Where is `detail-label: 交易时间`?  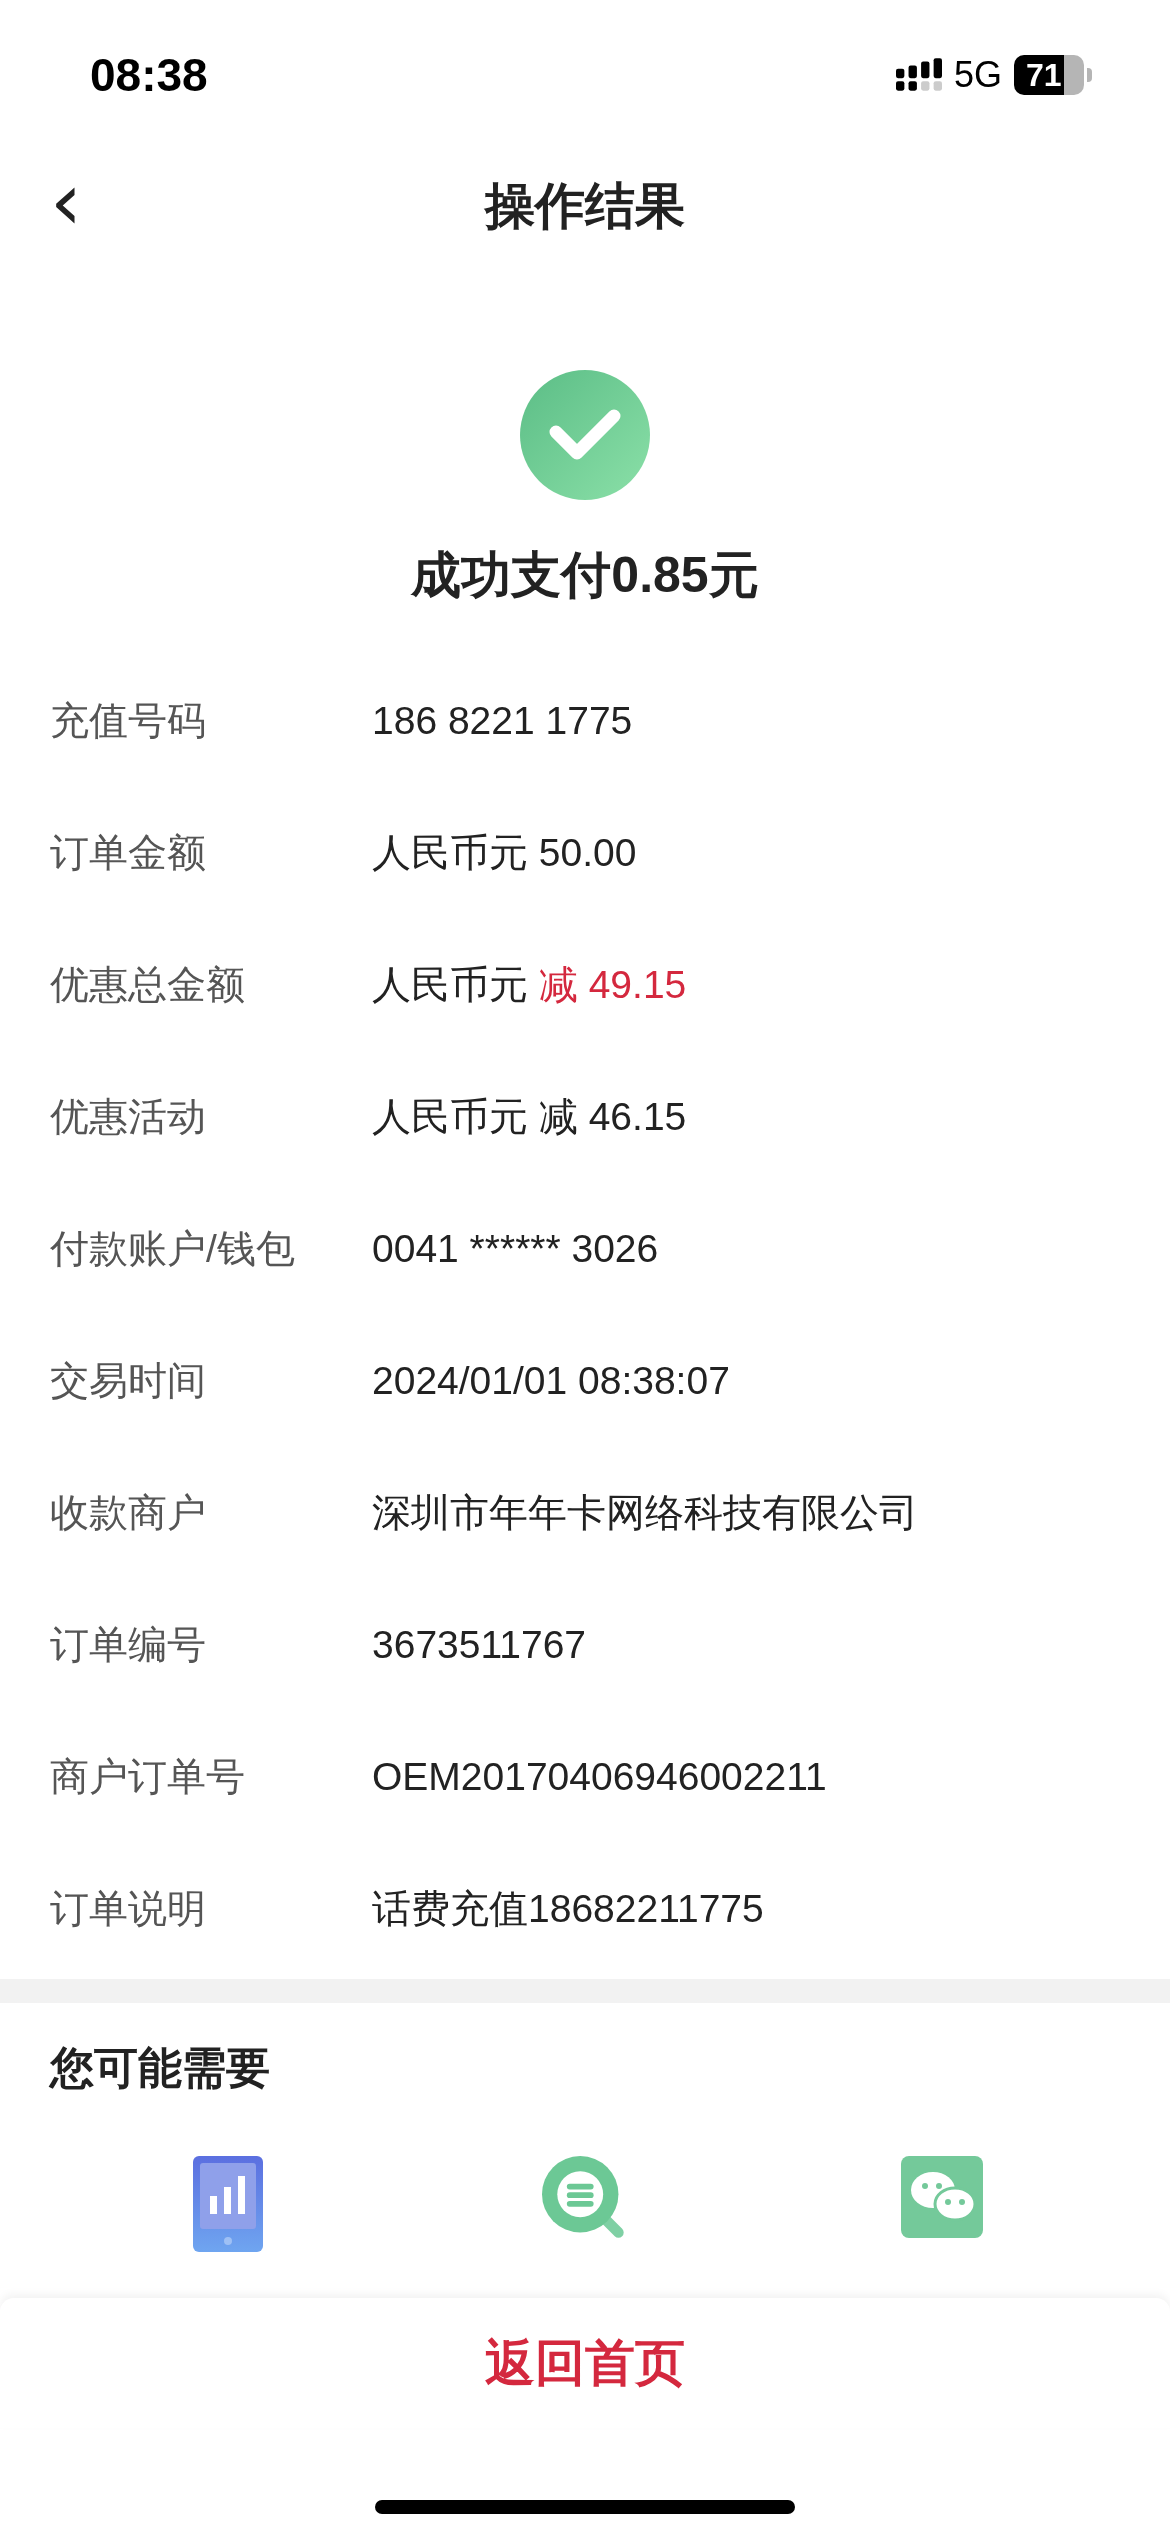 detail-label: 交易时间 is located at coordinates (128, 1381).